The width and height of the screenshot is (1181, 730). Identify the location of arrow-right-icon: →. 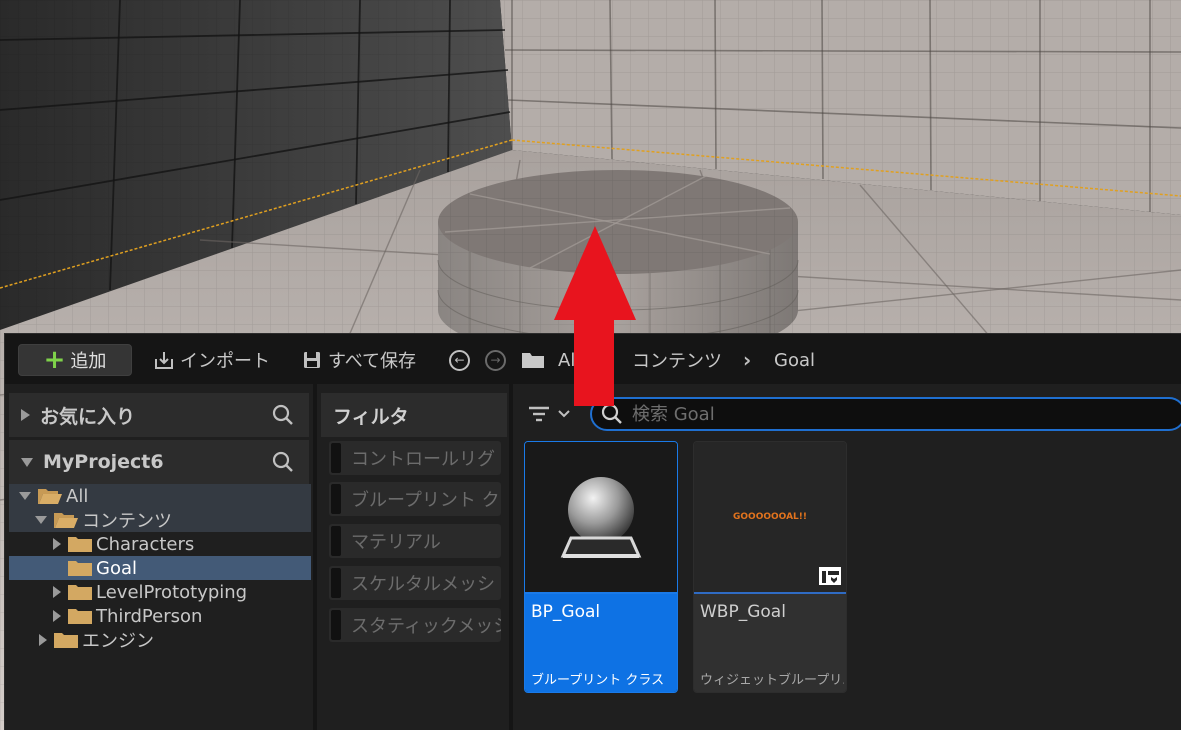
(495, 360).